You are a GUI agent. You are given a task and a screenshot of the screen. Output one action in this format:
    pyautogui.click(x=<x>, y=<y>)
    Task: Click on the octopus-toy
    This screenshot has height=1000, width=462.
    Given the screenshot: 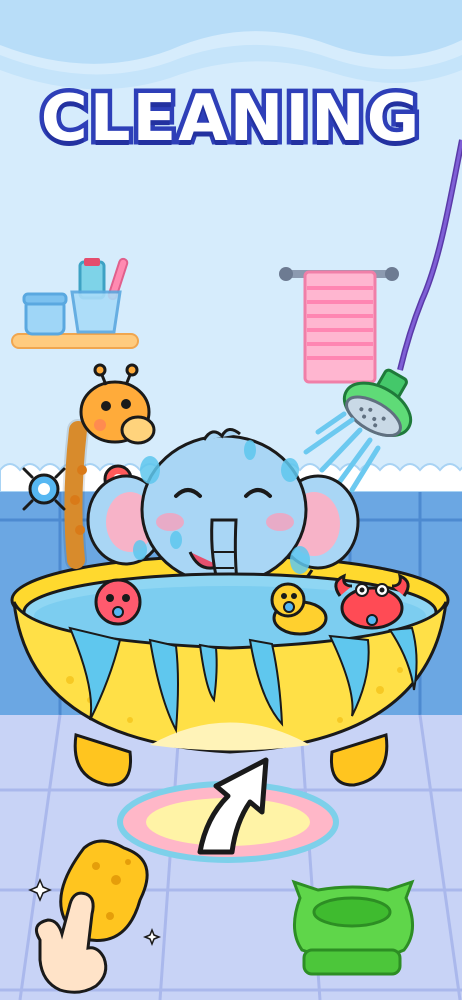 What is the action you would take?
    pyautogui.click(x=118, y=602)
    